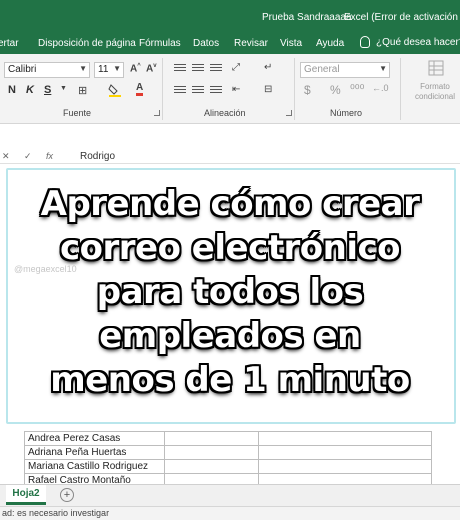 The image size is (460, 520). I want to click on alignment-dialog-launcher-icon, so click(289, 113).